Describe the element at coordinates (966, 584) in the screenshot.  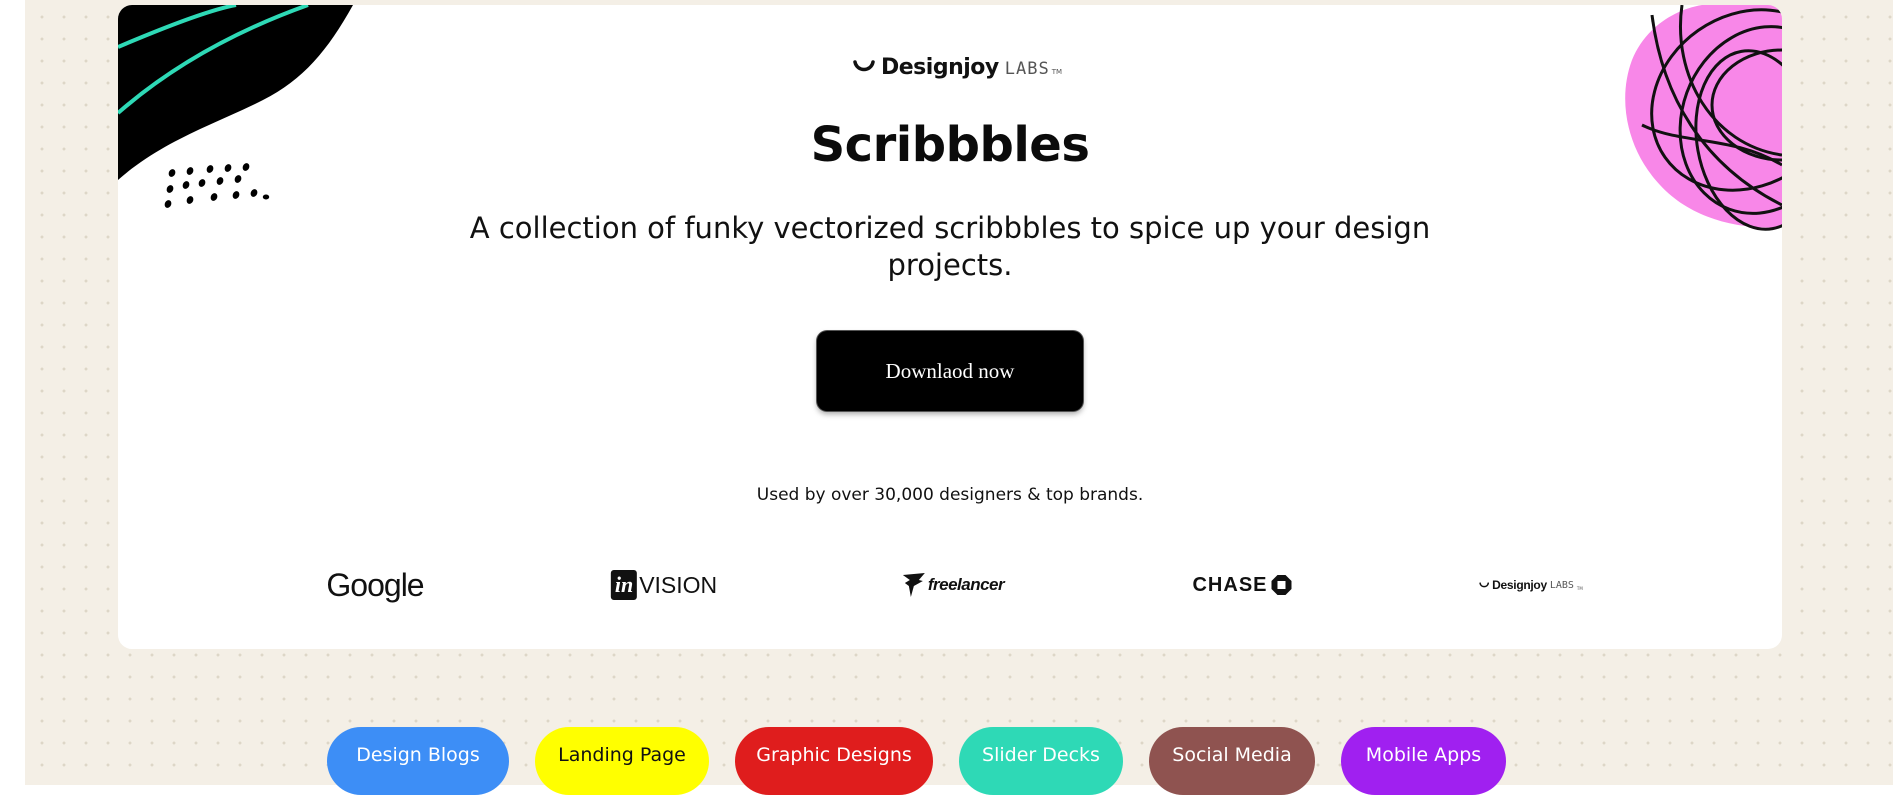
I see `freelancer-wordmark: freelancer` at that location.